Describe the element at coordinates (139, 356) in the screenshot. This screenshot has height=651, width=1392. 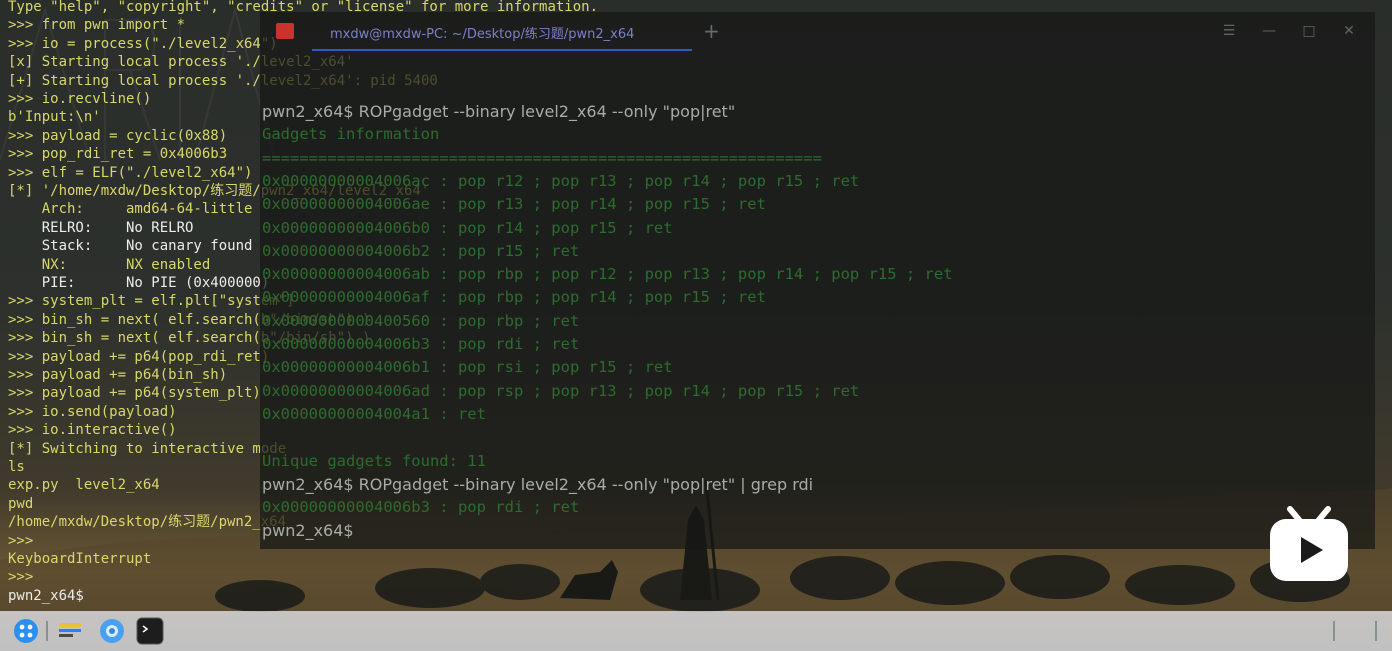
I see `python-terminal-line: >>> payload += p64(pop_rdi_ret)` at that location.